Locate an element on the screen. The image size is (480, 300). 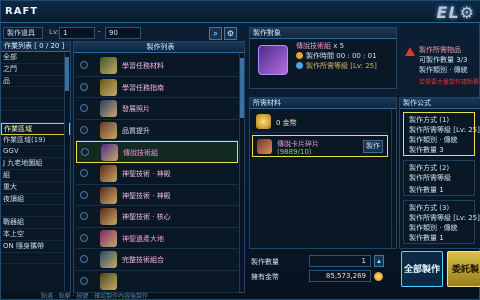
quantity-input: 1 is located at coordinates (340, 261).